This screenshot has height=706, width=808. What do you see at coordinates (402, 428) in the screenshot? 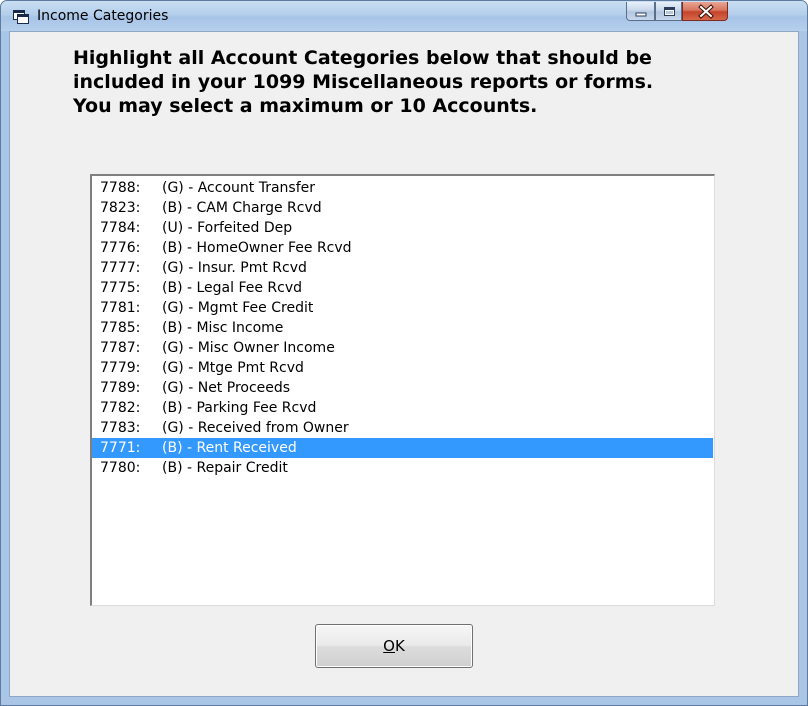
I see `list-item: 7783: (G) - Received from Owner` at bounding box center [402, 428].